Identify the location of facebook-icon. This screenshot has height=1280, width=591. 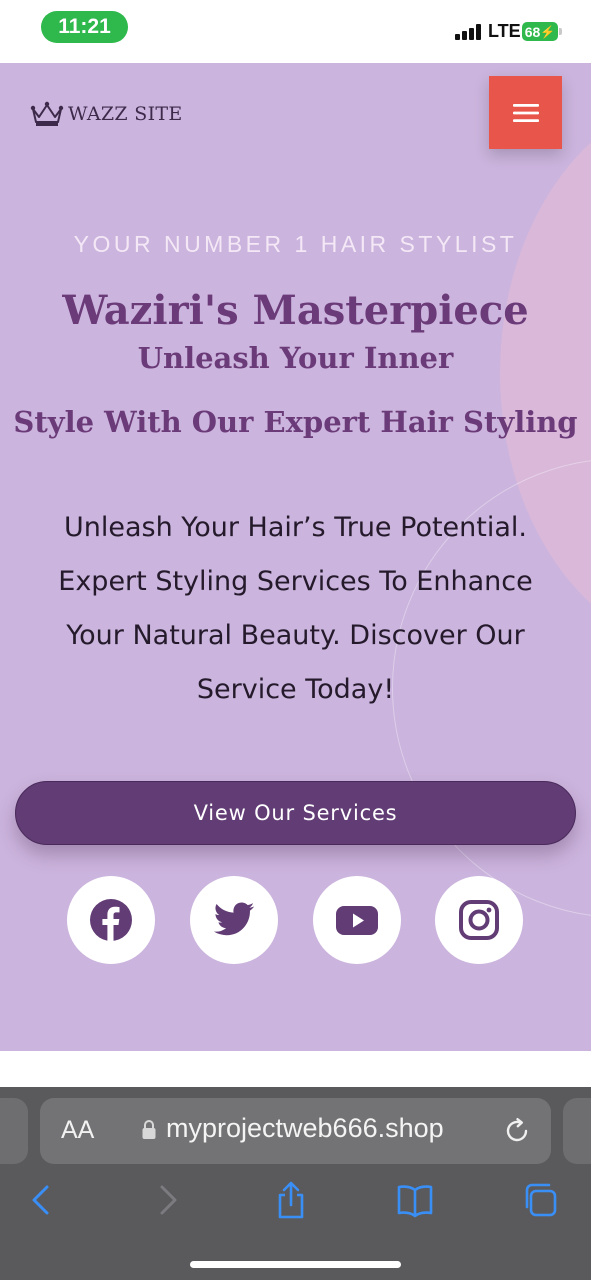
(111, 920).